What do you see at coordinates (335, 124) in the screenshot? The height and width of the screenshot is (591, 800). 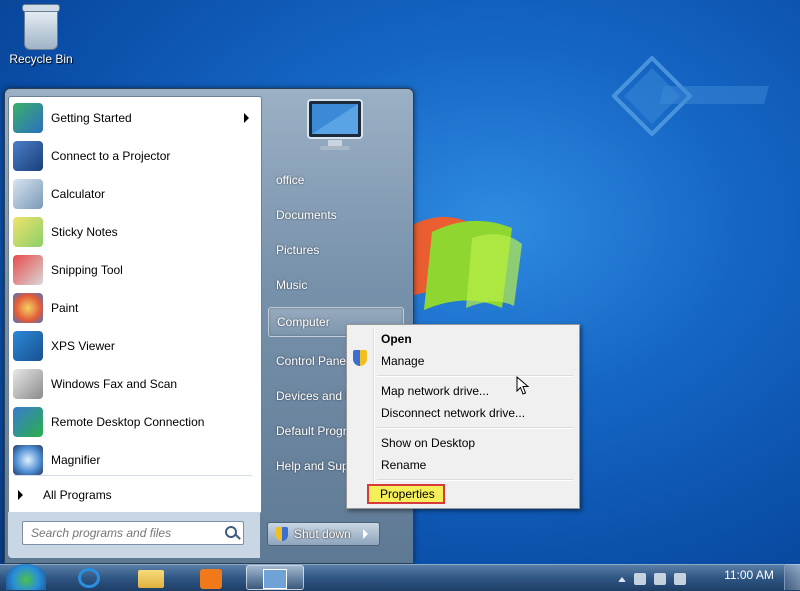 I see `computer-user-picture` at bounding box center [335, 124].